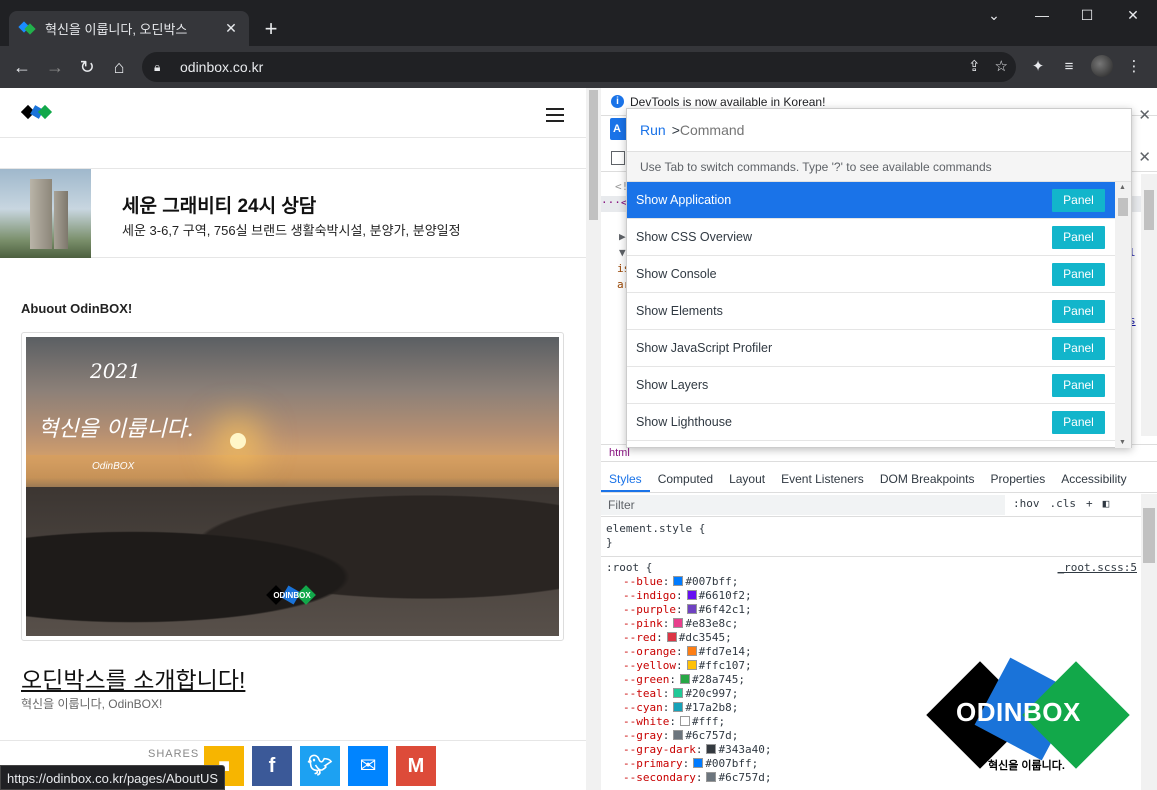 The height and width of the screenshot is (790, 1157). I want to click on infobar-close-icon: ✕, so click(1144, 115).